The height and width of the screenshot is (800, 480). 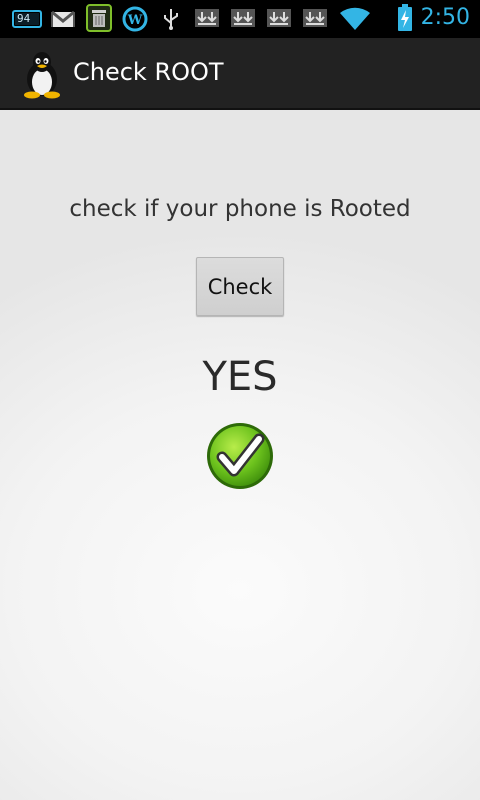 I want to click on svg-text: W, so click(x=135, y=20).